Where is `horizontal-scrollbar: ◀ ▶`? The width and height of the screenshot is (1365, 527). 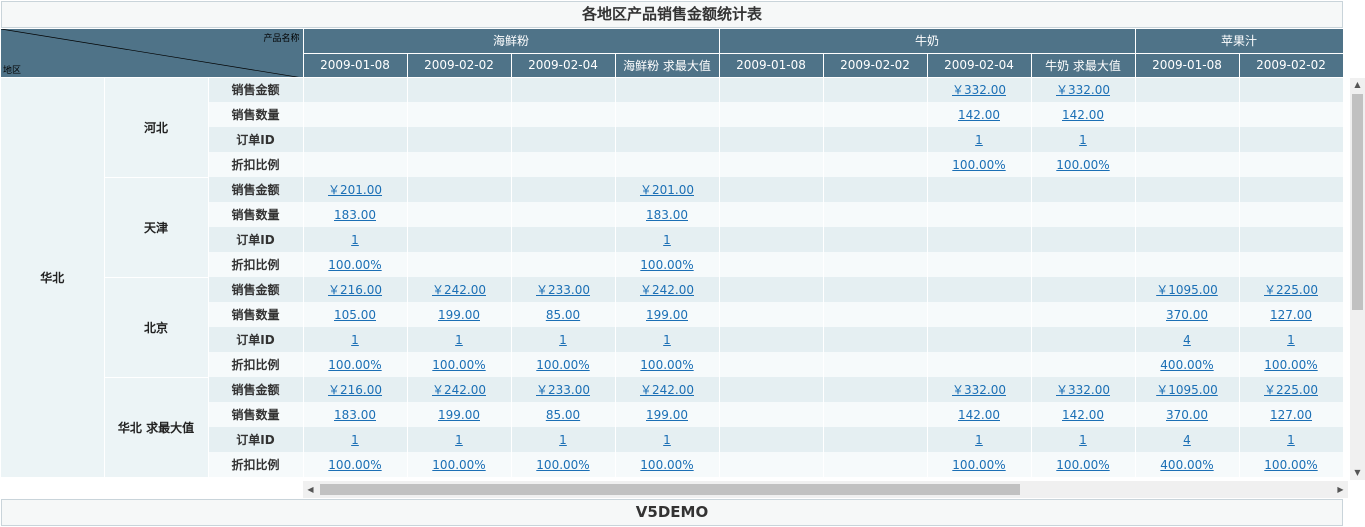
horizontal-scrollbar: ◀ ▶ is located at coordinates (825, 489).